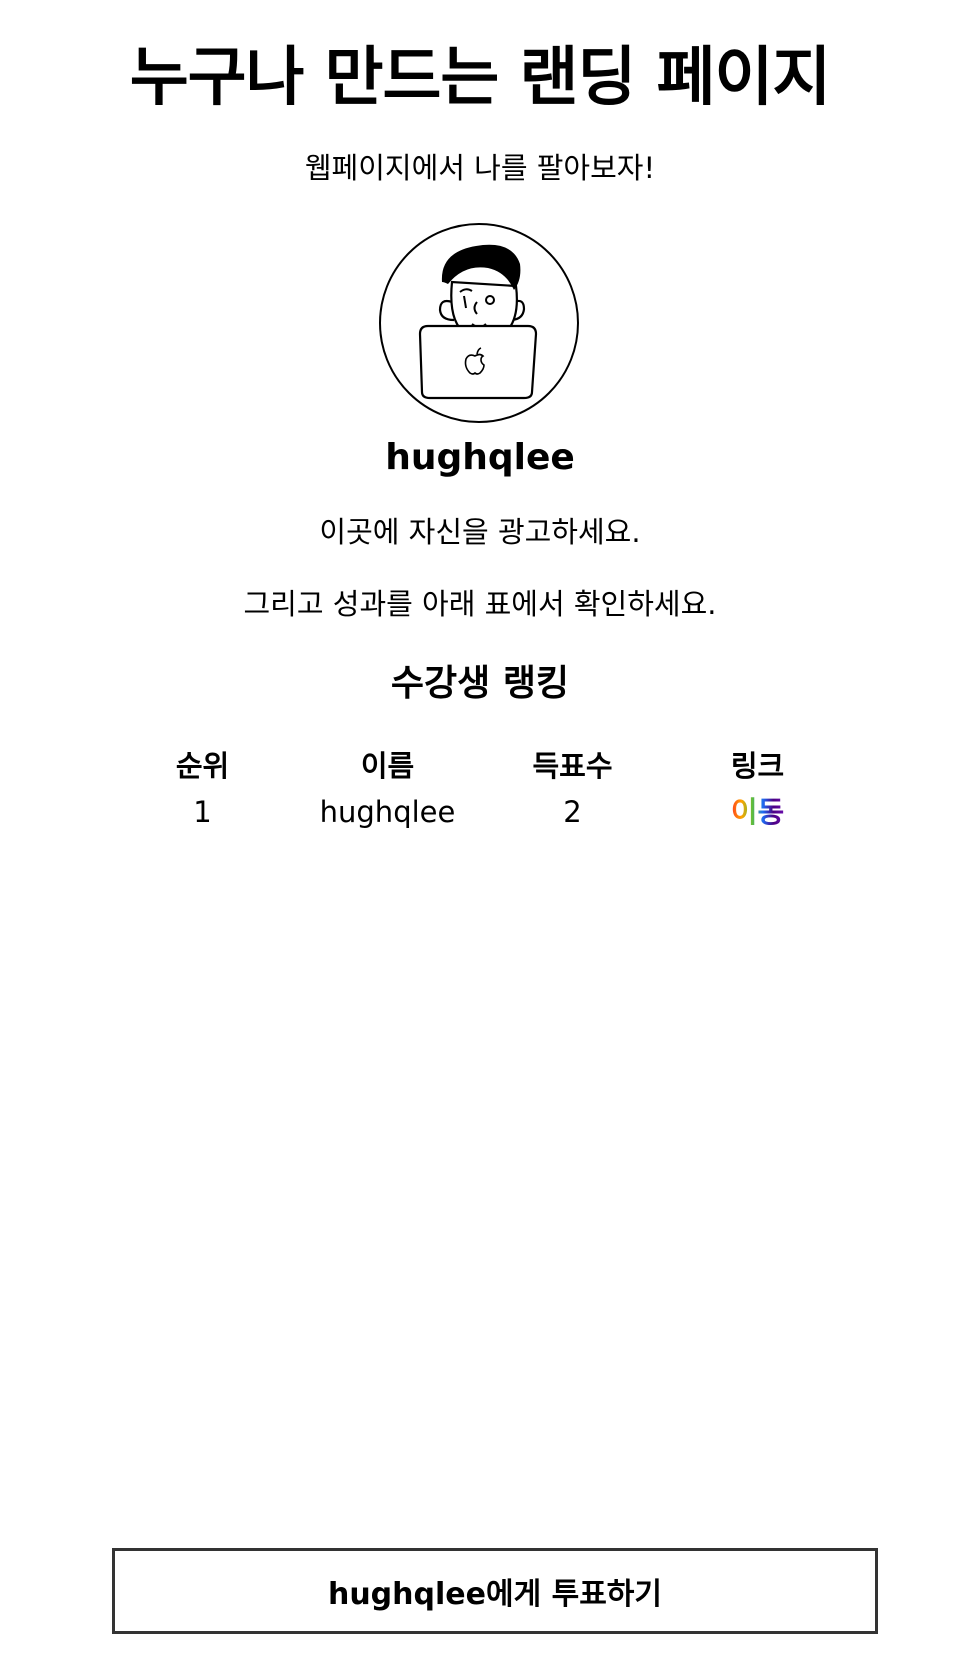  Describe the element at coordinates (480, 532) in the screenshot. I see `profile-description-1: 이곳에 자신을 광고하세요.` at that location.